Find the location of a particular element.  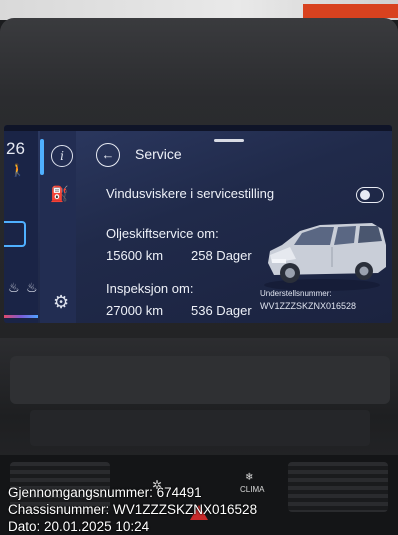

back-arrow-icon: ← is located at coordinates (108, 154).